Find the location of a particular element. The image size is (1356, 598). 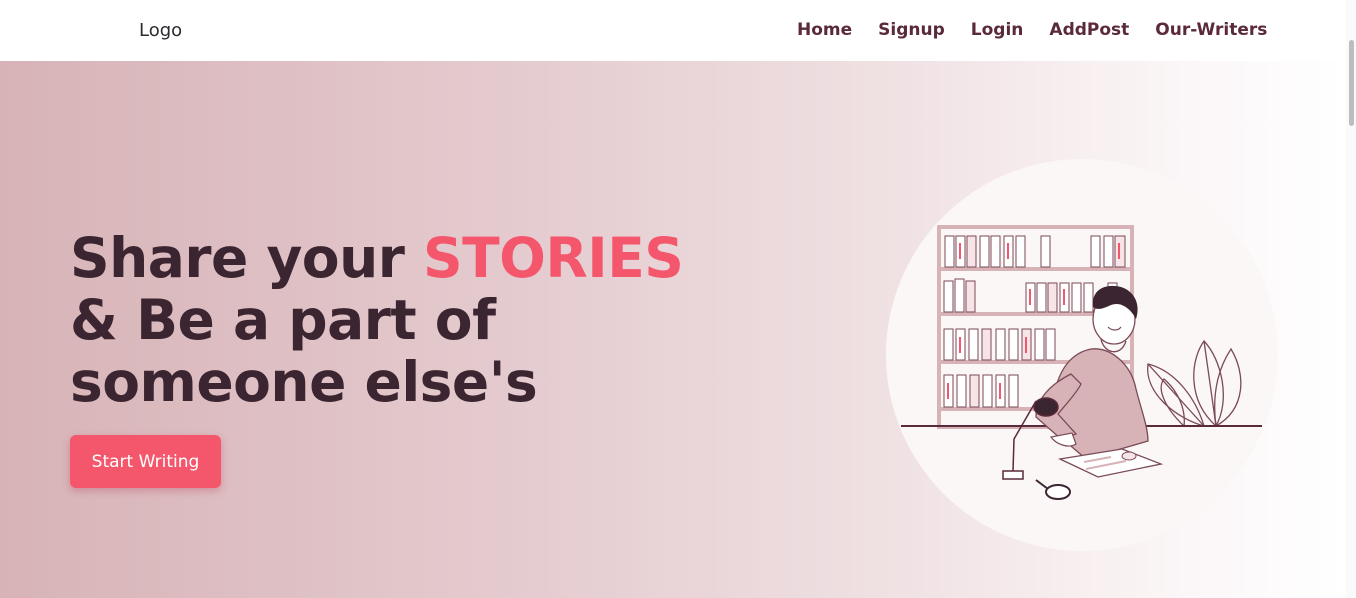

nav-link-signup: Signup is located at coordinates (911, 30).